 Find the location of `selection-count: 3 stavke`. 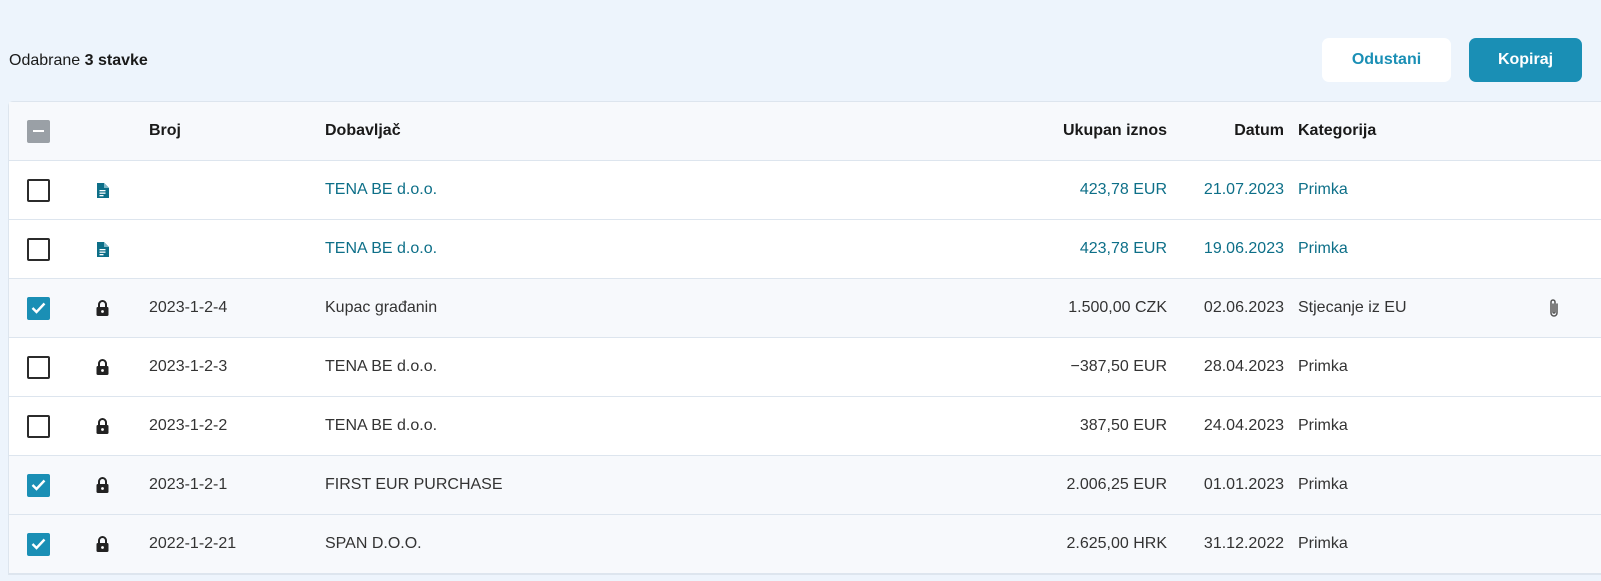

selection-count: 3 stavke is located at coordinates (116, 60).